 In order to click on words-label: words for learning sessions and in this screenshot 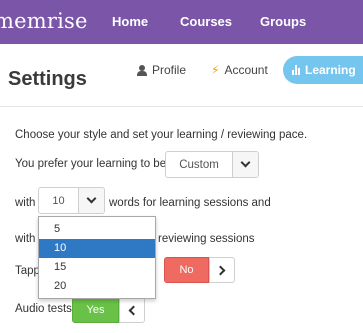, I will do `click(190, 203)`.